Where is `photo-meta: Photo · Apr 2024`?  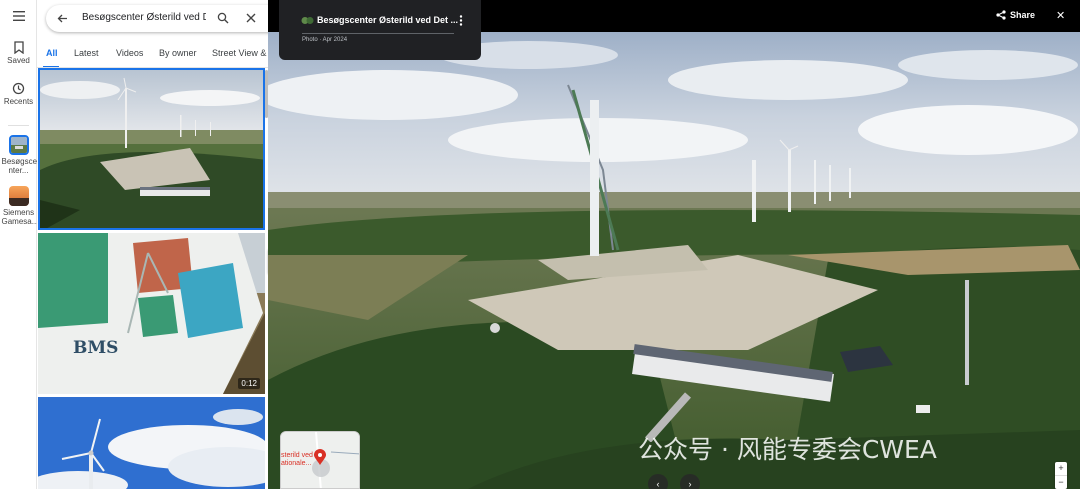
photo-meta: Photo · Apr 2024 is located at coordinates (325, 40).